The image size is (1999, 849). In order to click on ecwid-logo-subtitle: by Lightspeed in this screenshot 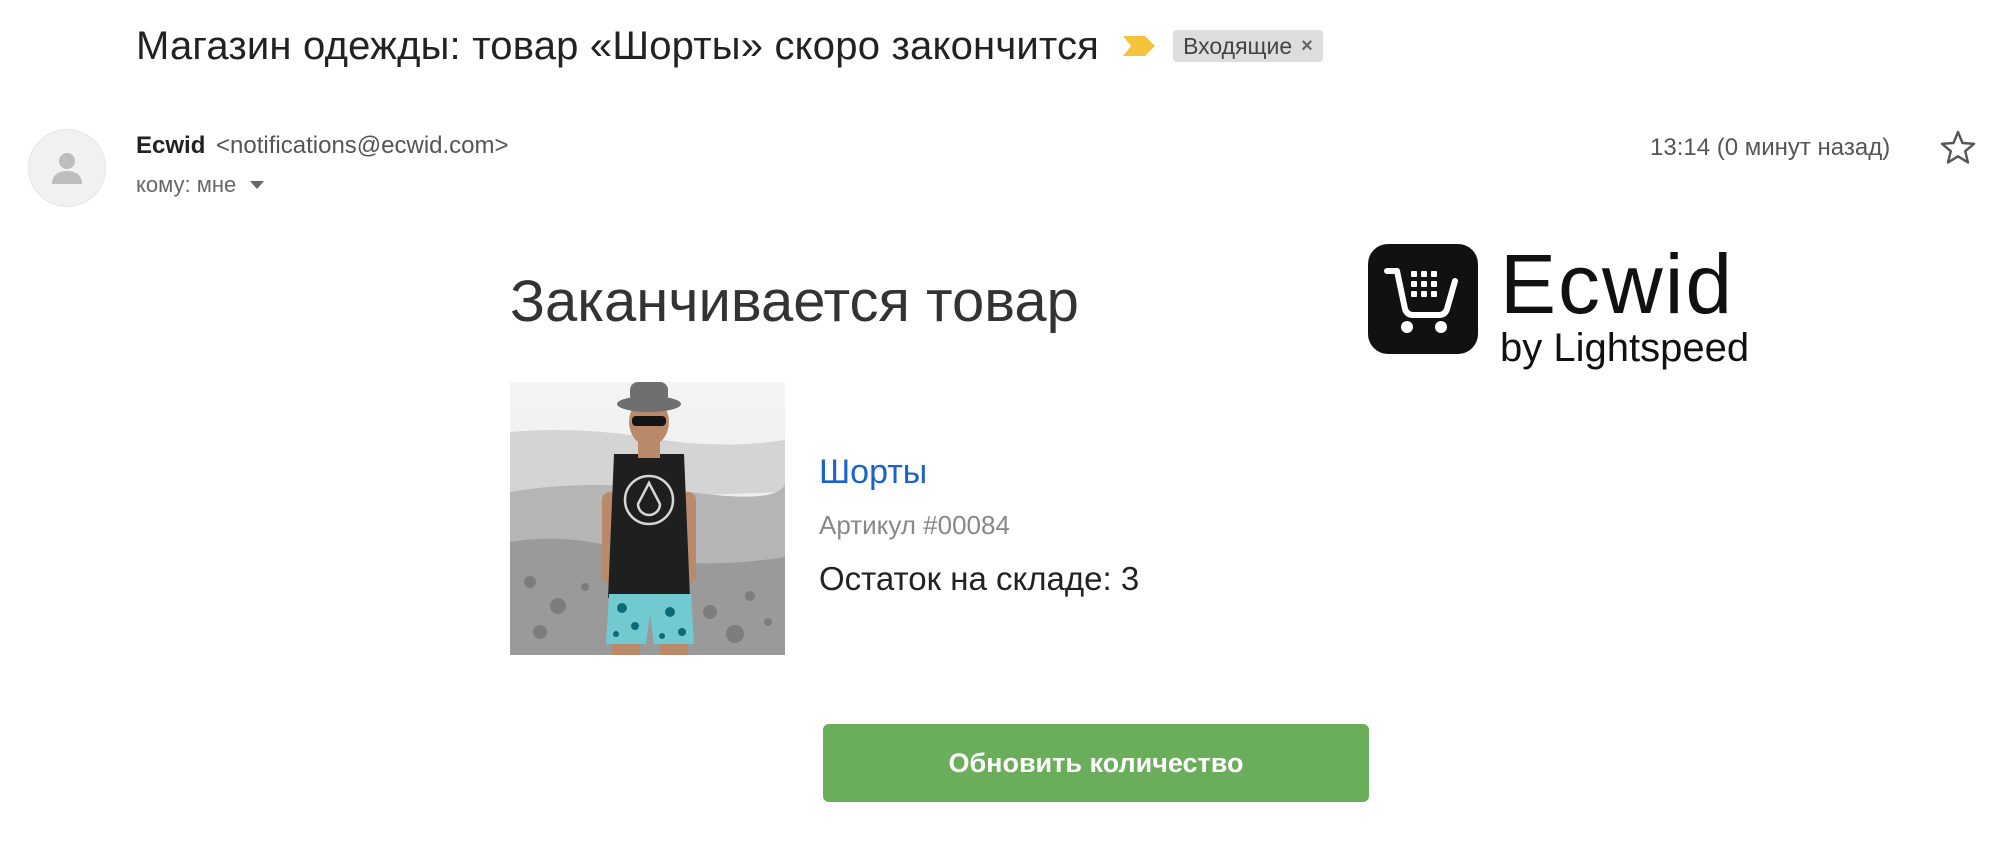, I will do `click(1625, 348)`.